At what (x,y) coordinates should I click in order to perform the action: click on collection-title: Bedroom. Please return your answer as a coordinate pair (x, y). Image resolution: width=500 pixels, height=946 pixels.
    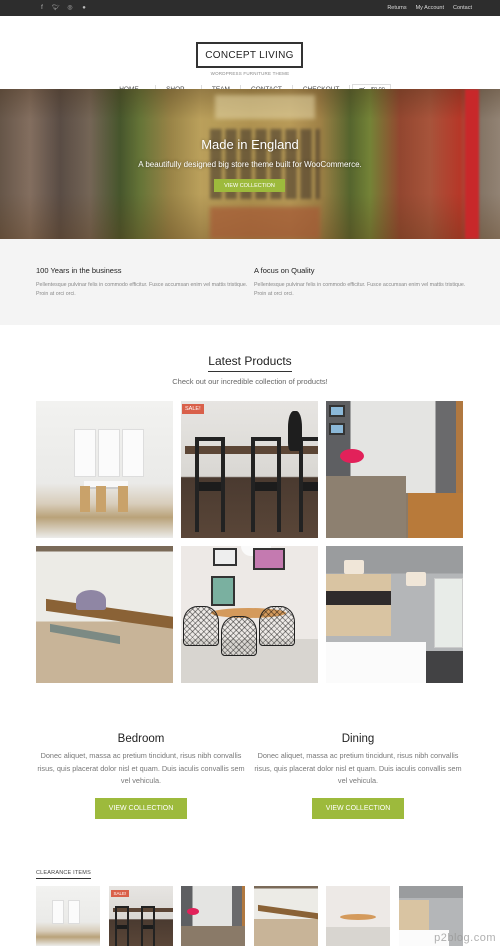
    Looking at the image, I should click on (141, 739).